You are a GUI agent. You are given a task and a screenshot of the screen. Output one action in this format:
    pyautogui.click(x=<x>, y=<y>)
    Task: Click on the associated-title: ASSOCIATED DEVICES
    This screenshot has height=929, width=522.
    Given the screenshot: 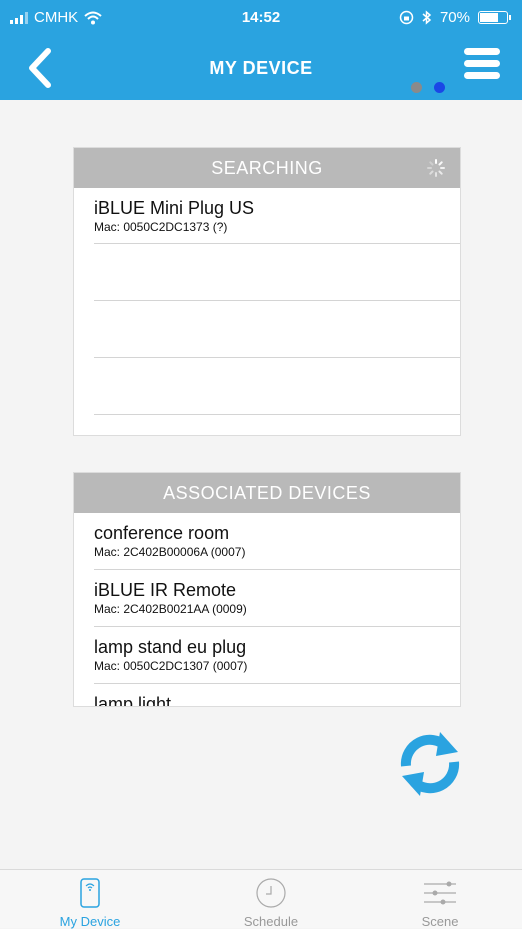 What is the action you would take?
    pyautogui.click(x=267, y=493)
    